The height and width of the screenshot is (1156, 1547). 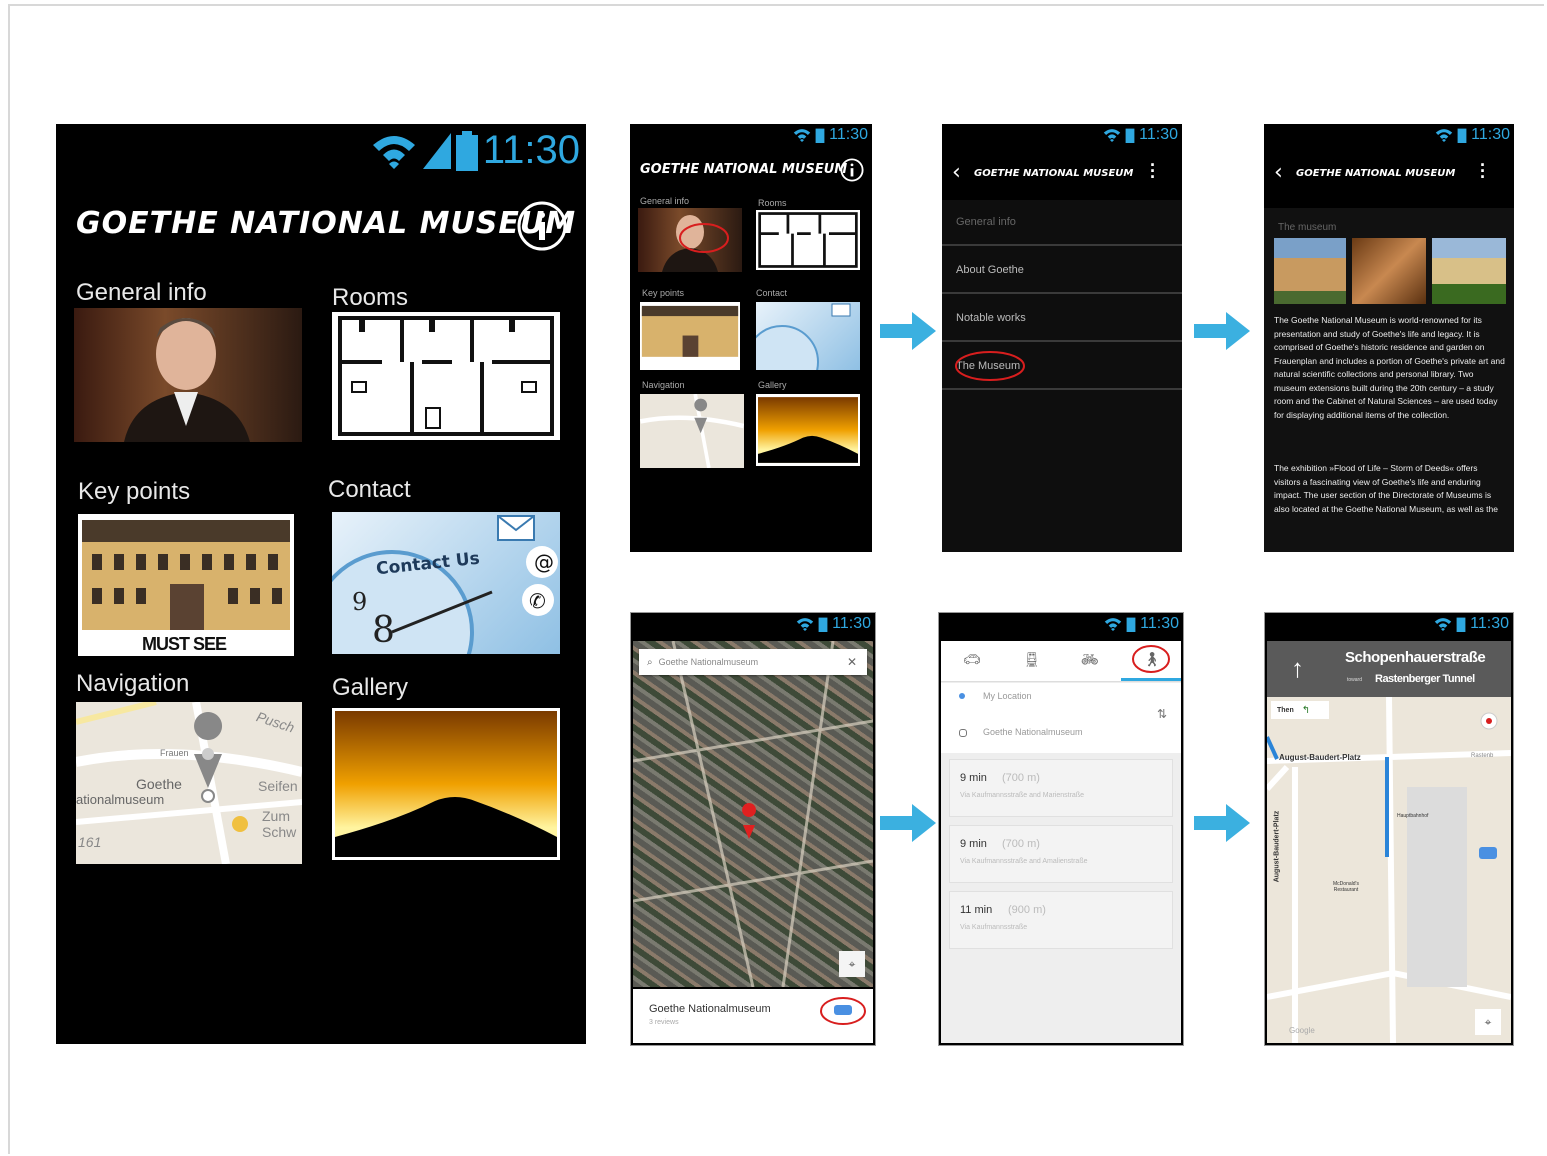 I want to click on satellite-map: ⌕ Goethe Nationalmuseum ✕ ⌖, so click(x=753, y=814).